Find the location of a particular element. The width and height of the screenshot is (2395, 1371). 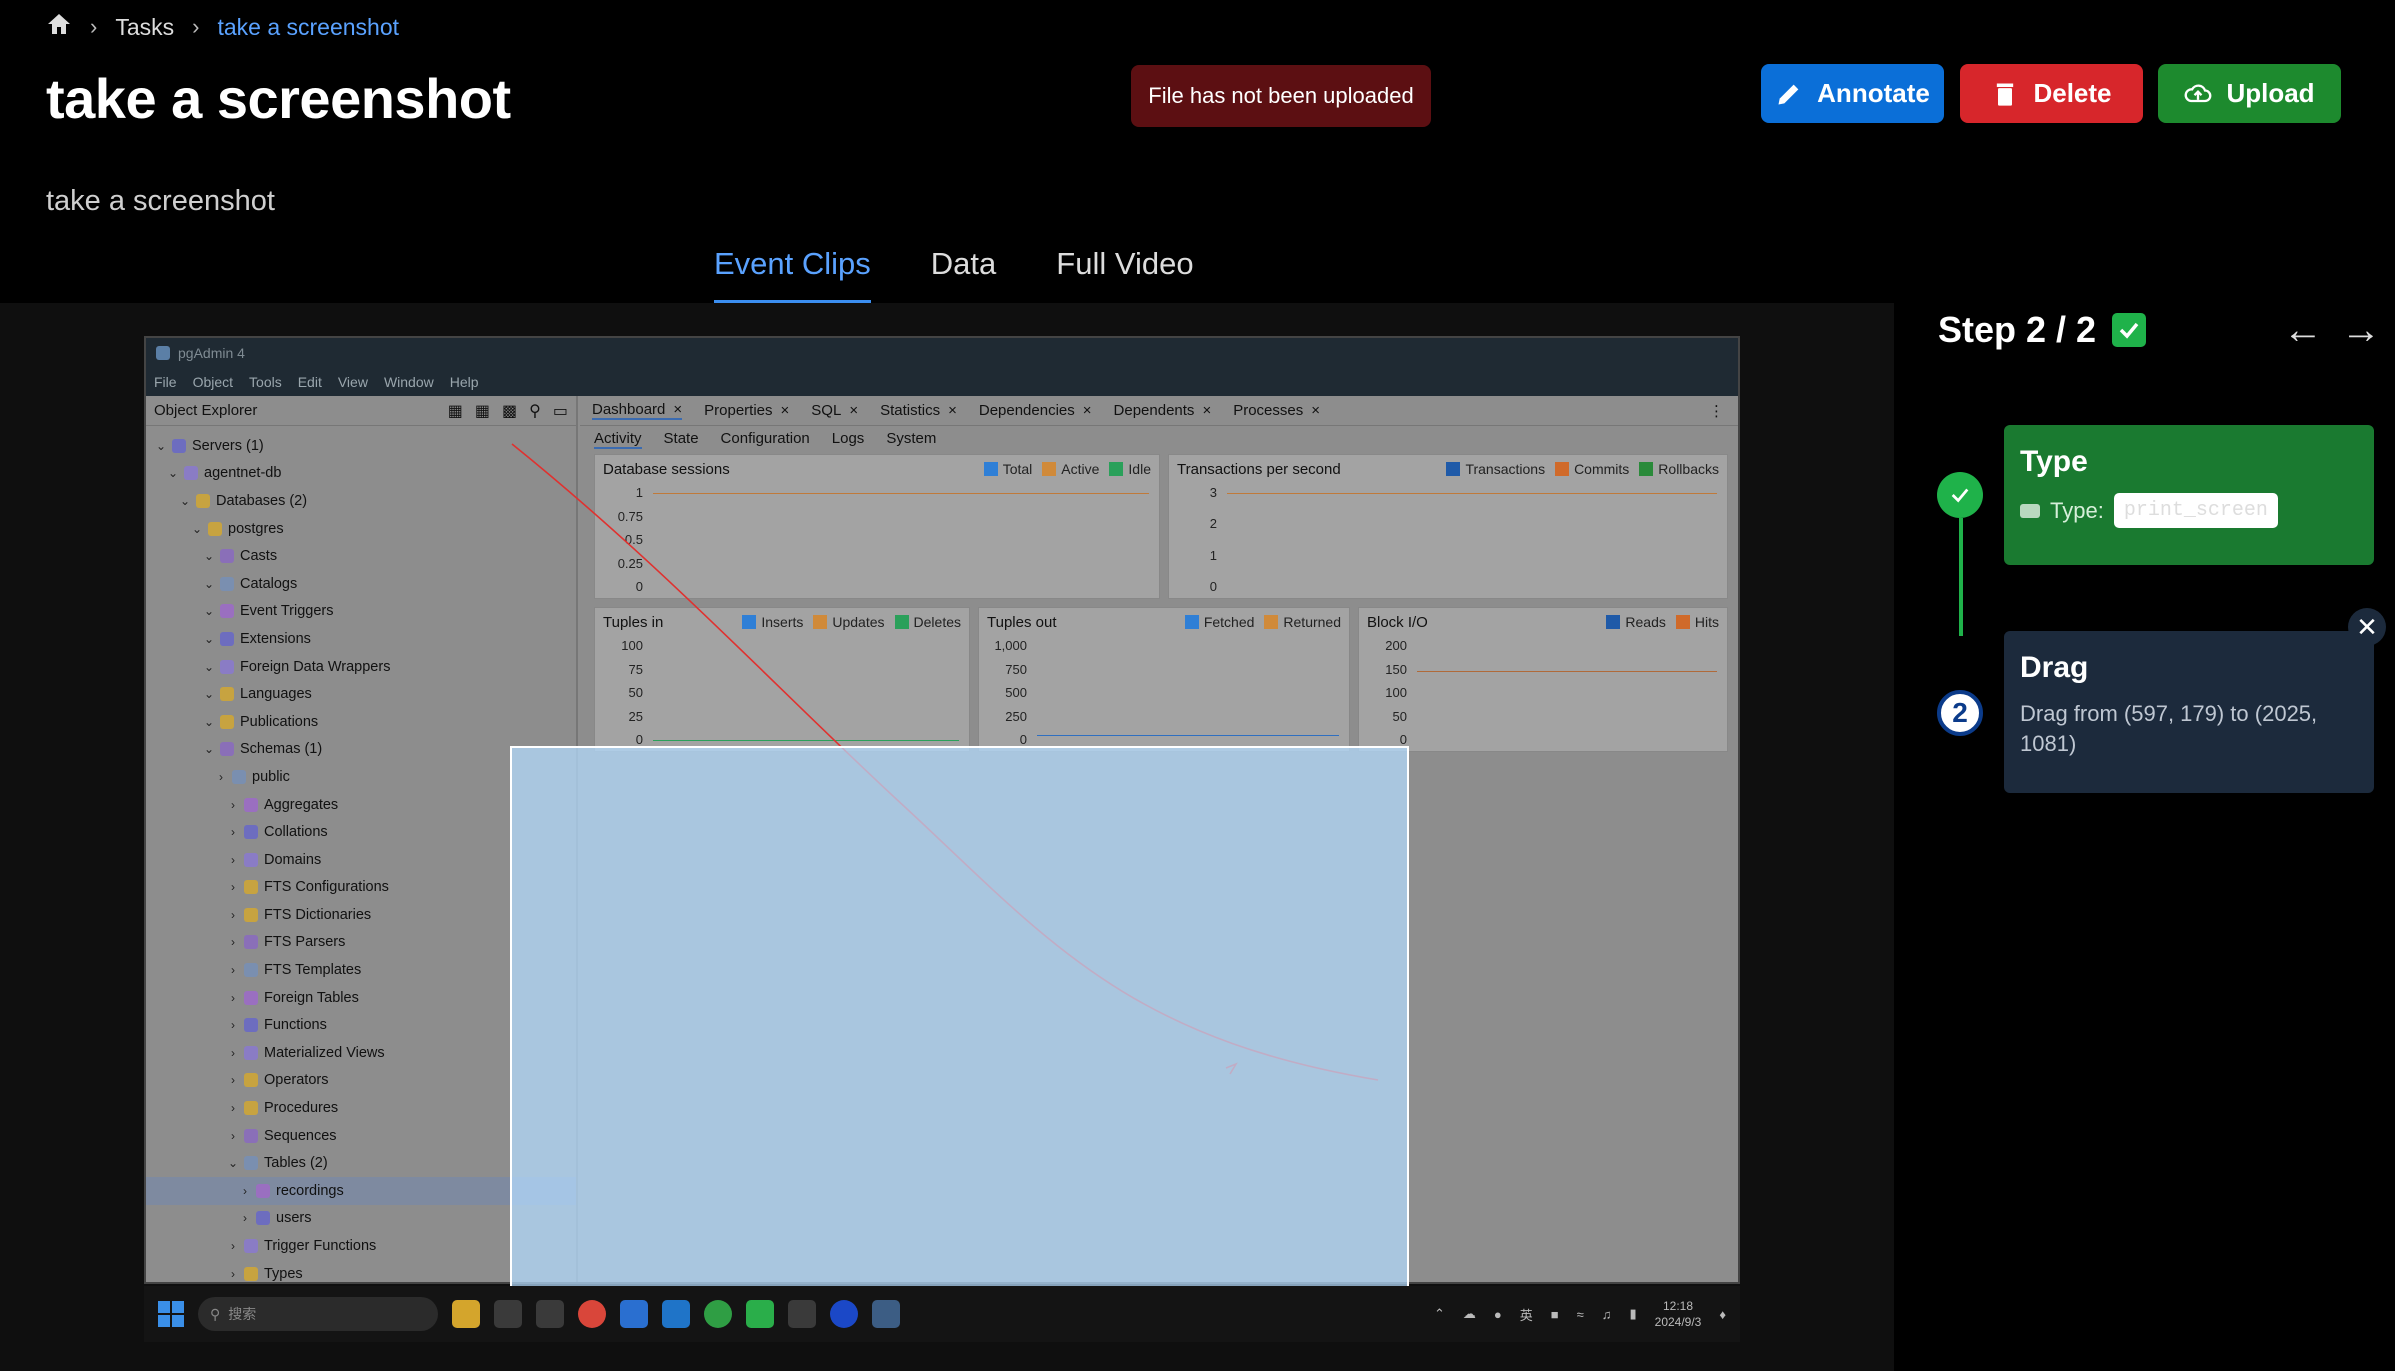

table-icon: ▦ is located at coordinates (482, 411).